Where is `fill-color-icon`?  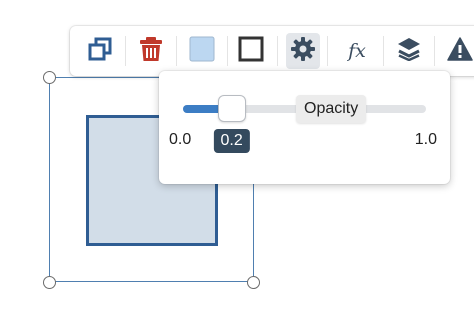
fill-color-icon is located at coordinates (202, 51).